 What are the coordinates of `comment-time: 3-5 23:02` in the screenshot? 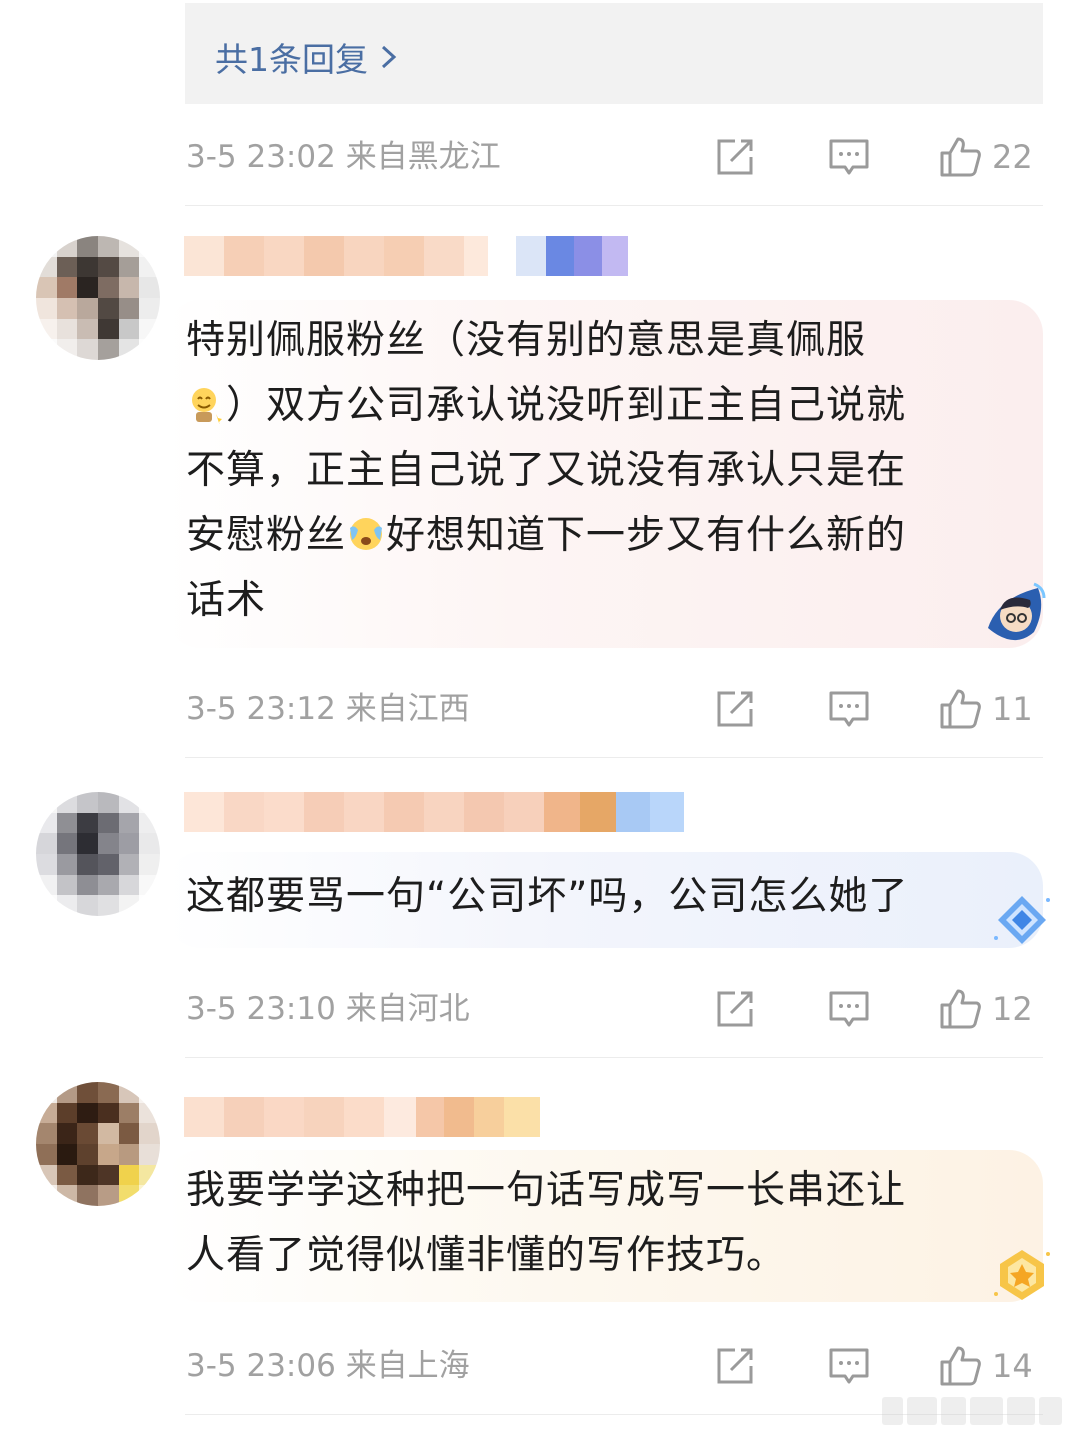 It's located at (261, 157).